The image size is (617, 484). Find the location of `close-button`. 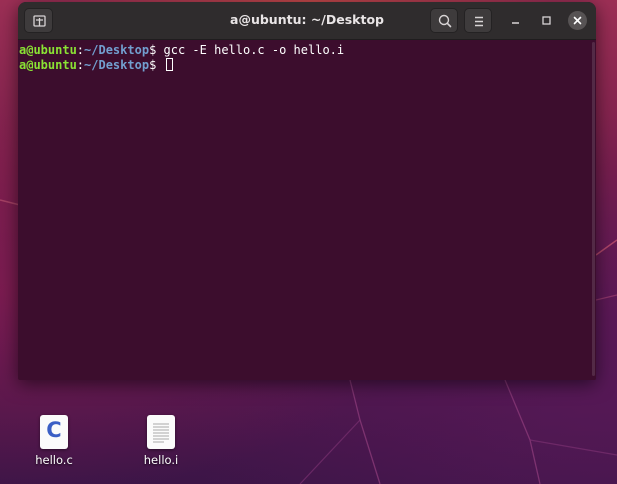

close-button is located at coordinates (577, 20).